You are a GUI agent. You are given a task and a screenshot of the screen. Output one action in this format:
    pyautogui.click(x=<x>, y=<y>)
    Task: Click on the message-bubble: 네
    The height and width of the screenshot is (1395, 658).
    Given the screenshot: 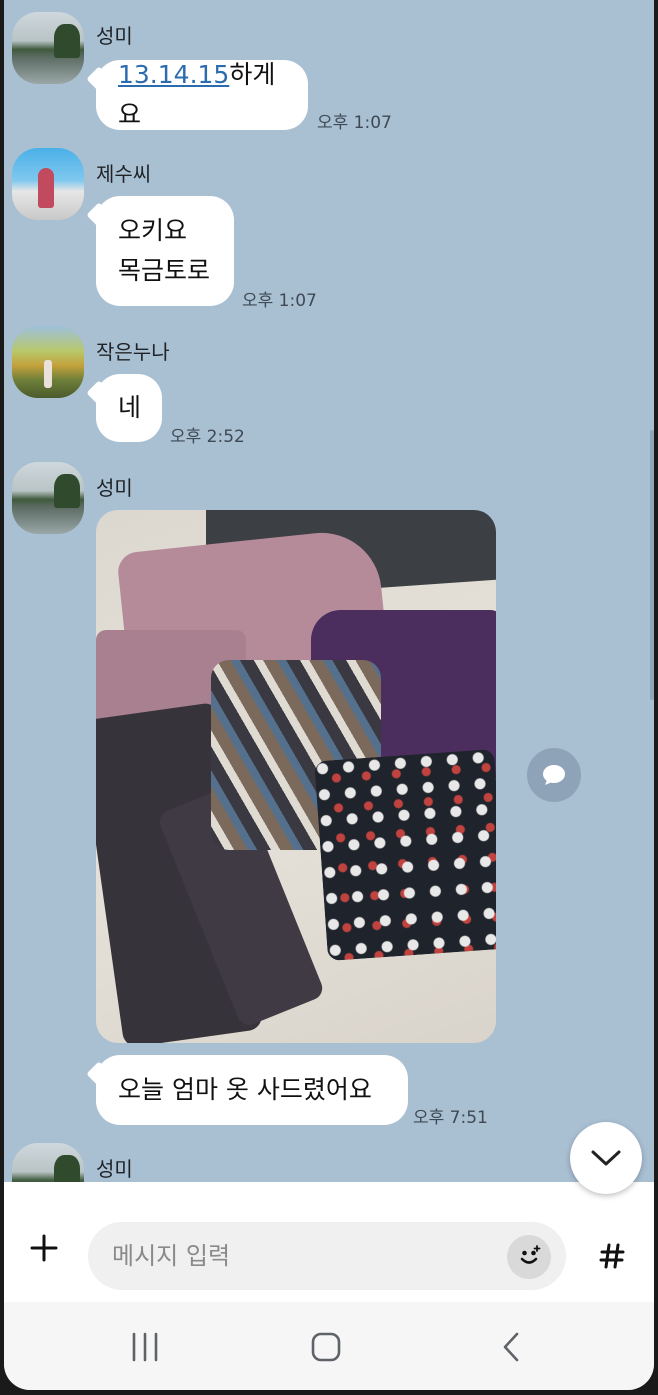 What is the action you would take?
    pyautogui.click(x=129, y=408)
    